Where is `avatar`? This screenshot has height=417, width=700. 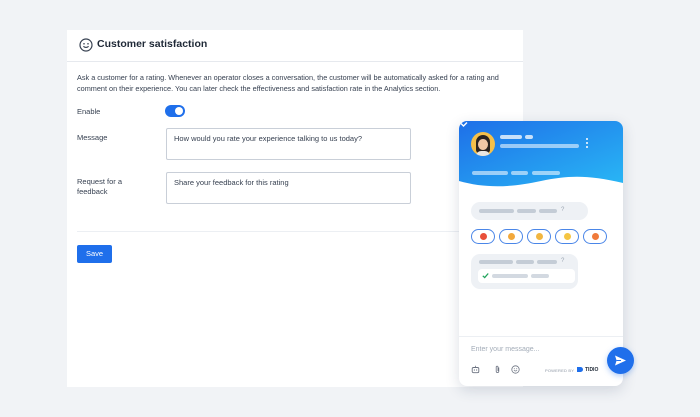 avatar is located at coordinates (483, 144).